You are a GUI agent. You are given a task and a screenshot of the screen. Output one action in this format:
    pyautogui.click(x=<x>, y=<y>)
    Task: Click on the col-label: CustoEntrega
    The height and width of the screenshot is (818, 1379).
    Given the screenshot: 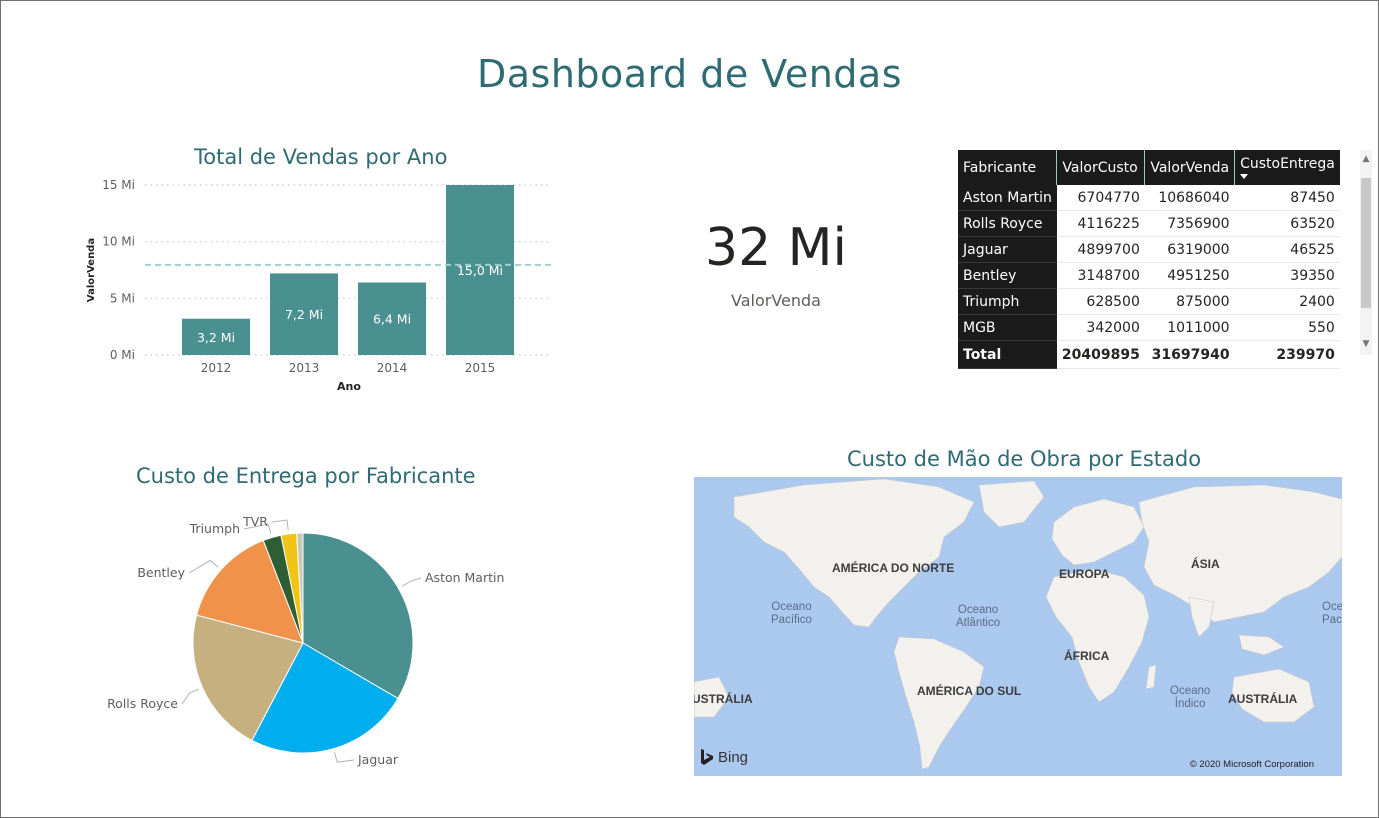 What is the action you would take?
    pyautogui.click(x=1287, y=164)
    